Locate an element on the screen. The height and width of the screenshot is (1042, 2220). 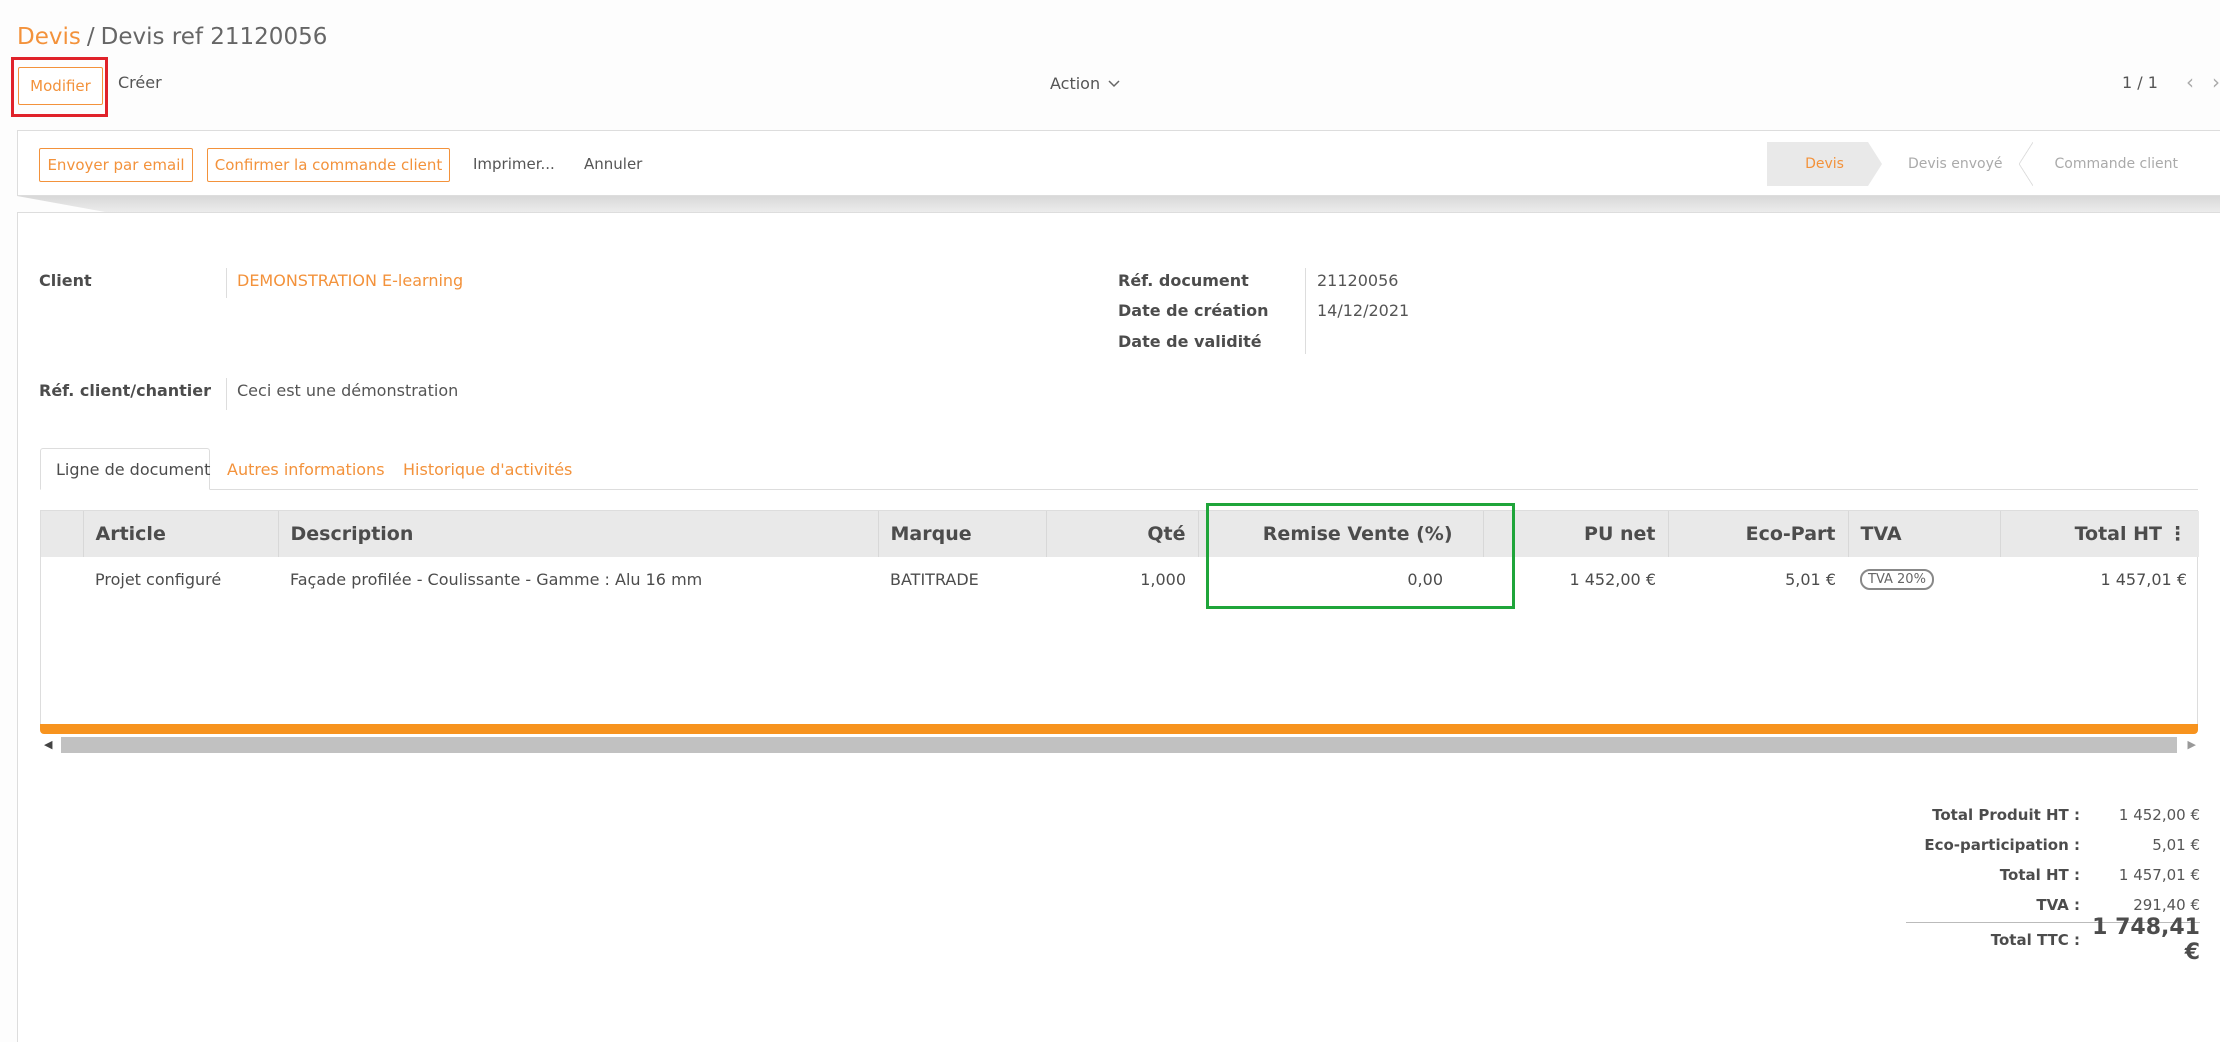
total-ht-row: Total HT : 1 457,01 € is located at coordinates (2040, 875).